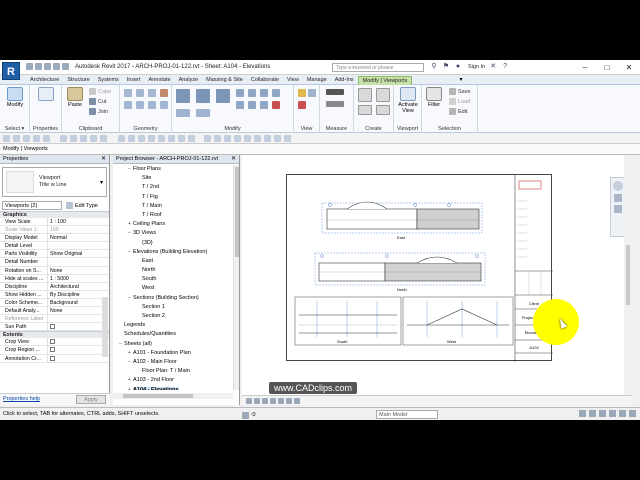  What do you see at coordinates (32, 205) in the screenshot?
I see `instance-filter-select: Viewports (2)` at bounding box center [32, 205].